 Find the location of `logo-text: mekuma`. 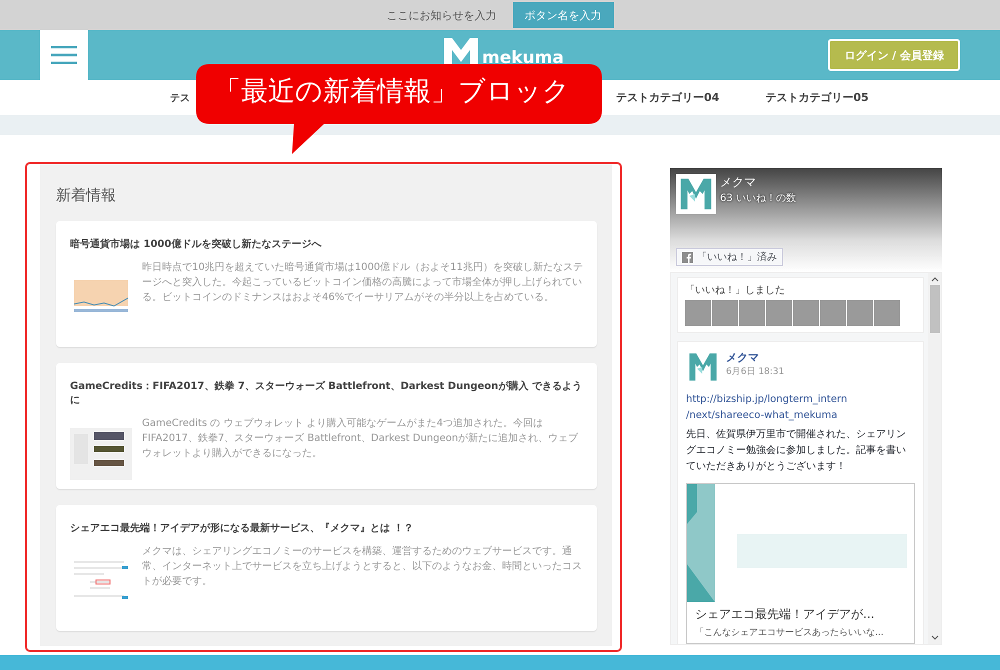

logo-text: mekuma is located at coordinates (523, 58).